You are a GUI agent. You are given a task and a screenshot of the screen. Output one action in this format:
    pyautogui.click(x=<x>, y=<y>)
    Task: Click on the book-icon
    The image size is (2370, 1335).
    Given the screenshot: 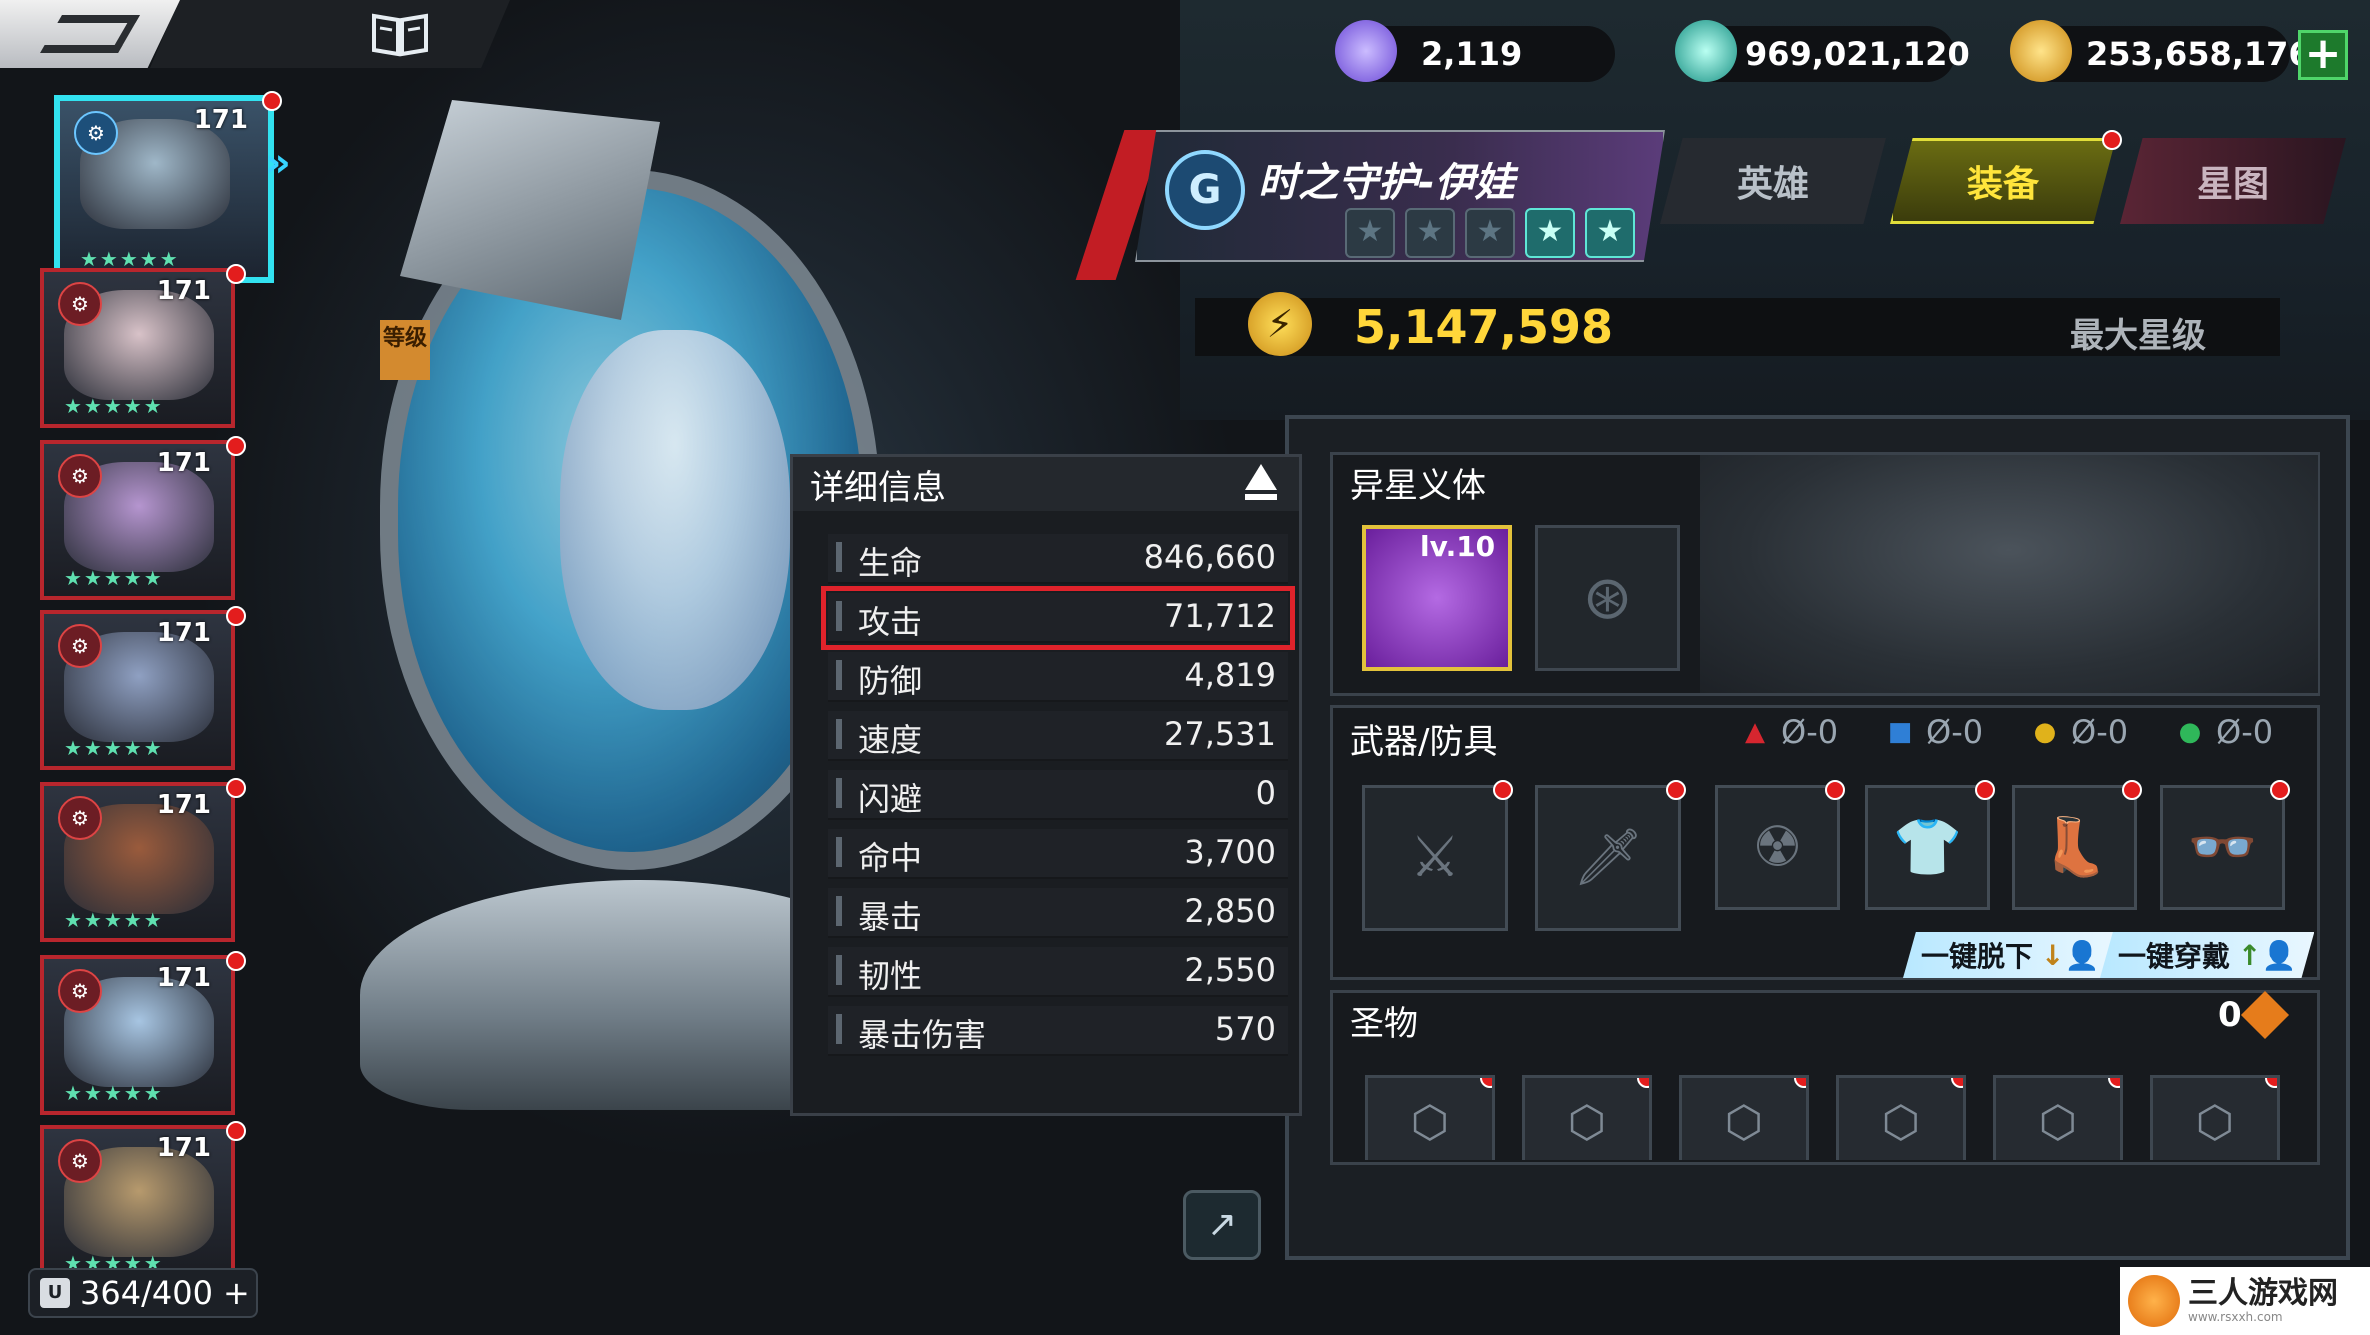 What is the action you would take?
    pyautogui.click(x=400, y=33)
    